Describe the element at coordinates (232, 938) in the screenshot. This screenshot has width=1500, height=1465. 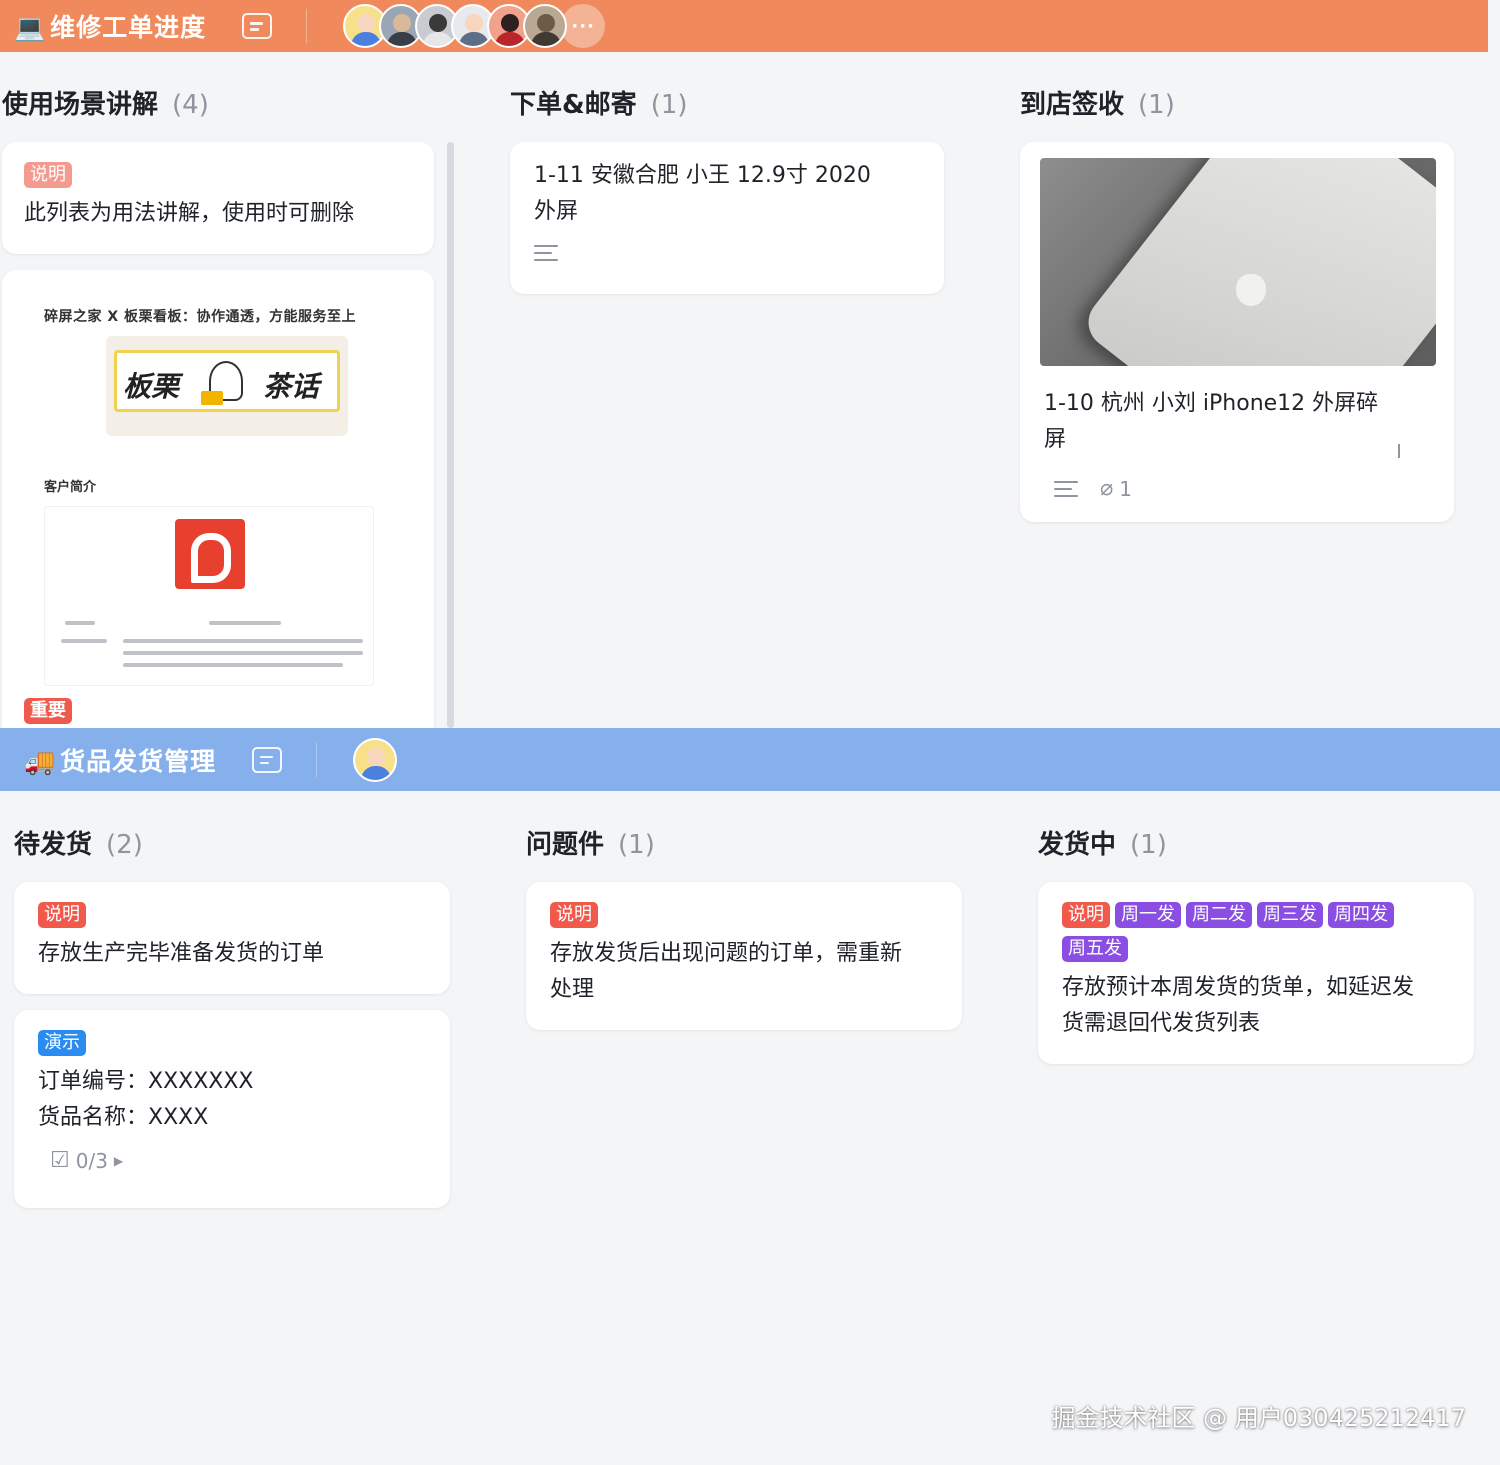
I see `task-card: 说明 存放生产完毕准备发货的订单` at that location.